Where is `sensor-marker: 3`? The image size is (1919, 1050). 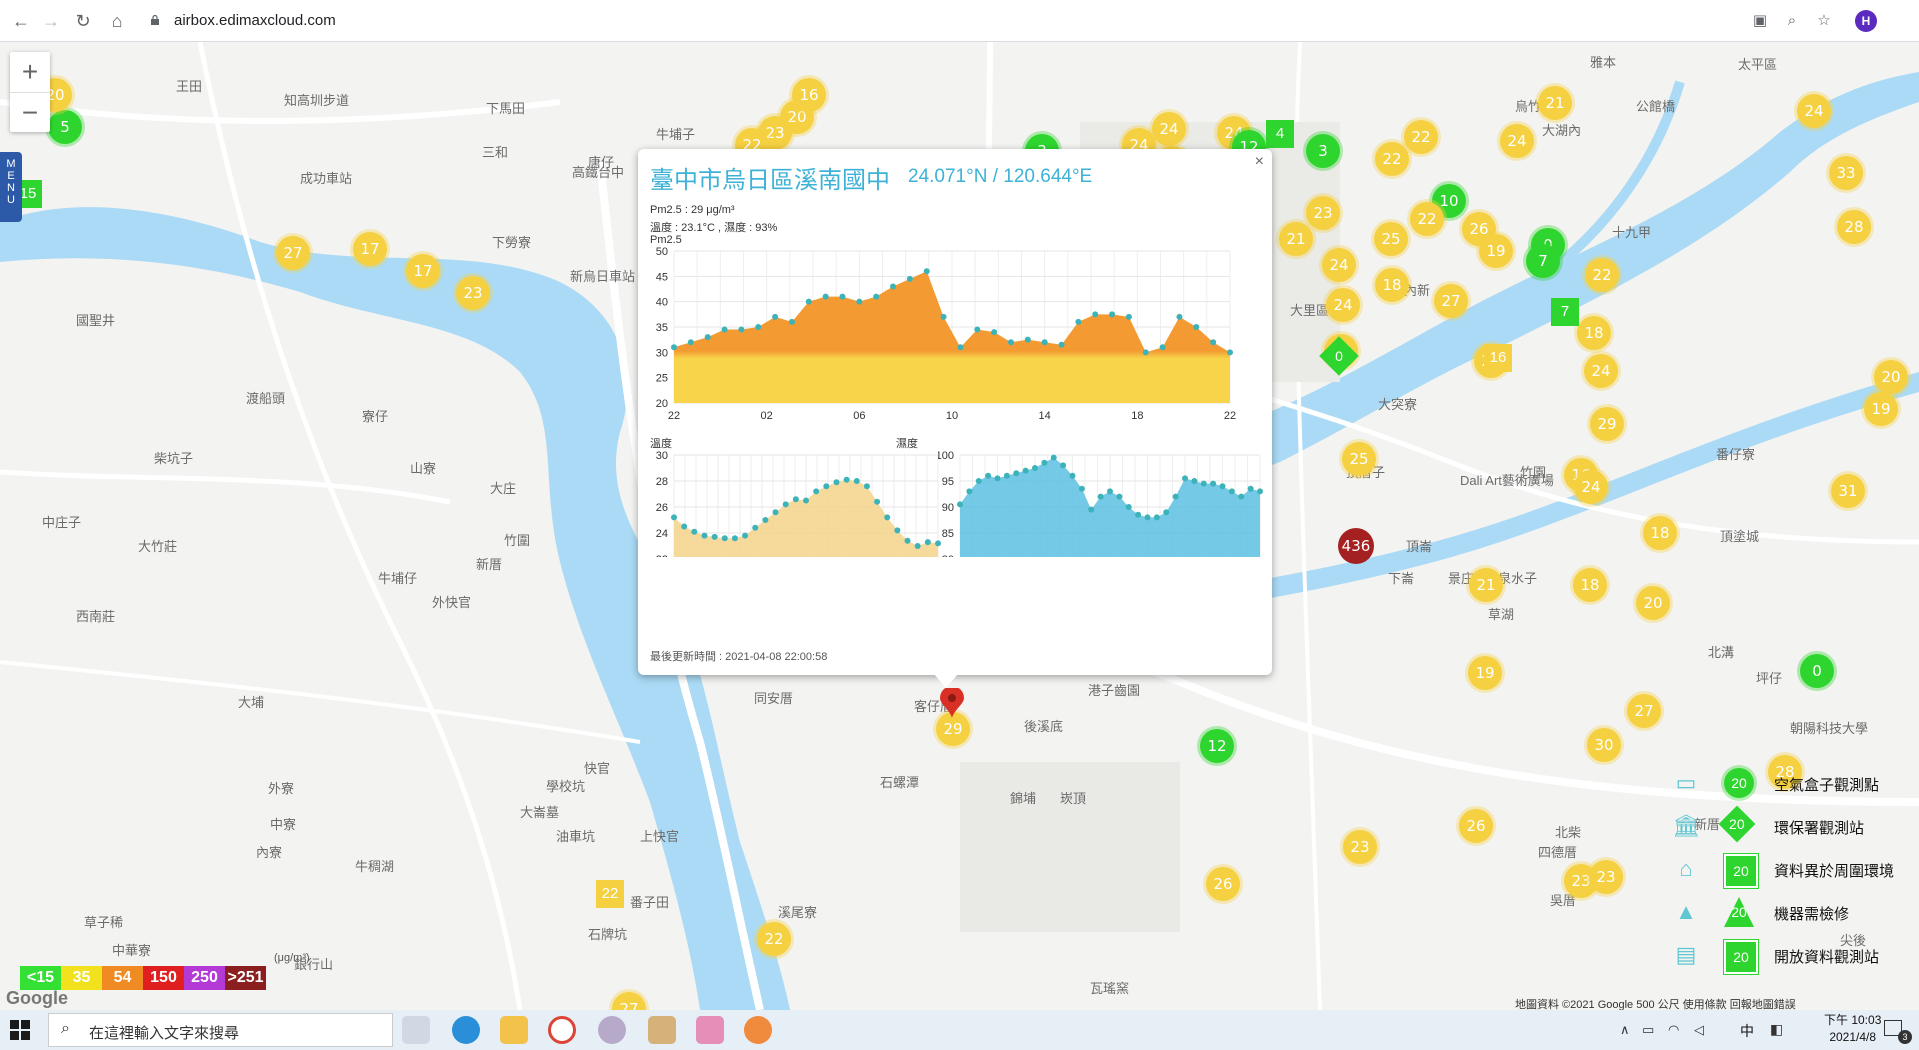
sensor-marker: 3 is located at coordinates (1323, 151).